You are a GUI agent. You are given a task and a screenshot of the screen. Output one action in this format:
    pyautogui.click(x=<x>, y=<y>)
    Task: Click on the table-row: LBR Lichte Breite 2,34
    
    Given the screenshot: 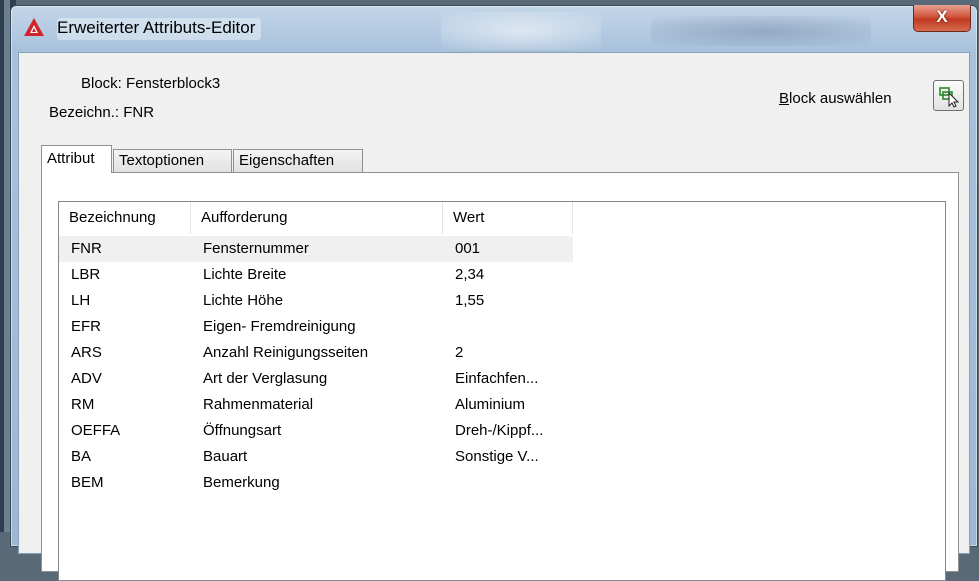 What is the action you would take?
    pyautogui.click(x=502, y=275)
    